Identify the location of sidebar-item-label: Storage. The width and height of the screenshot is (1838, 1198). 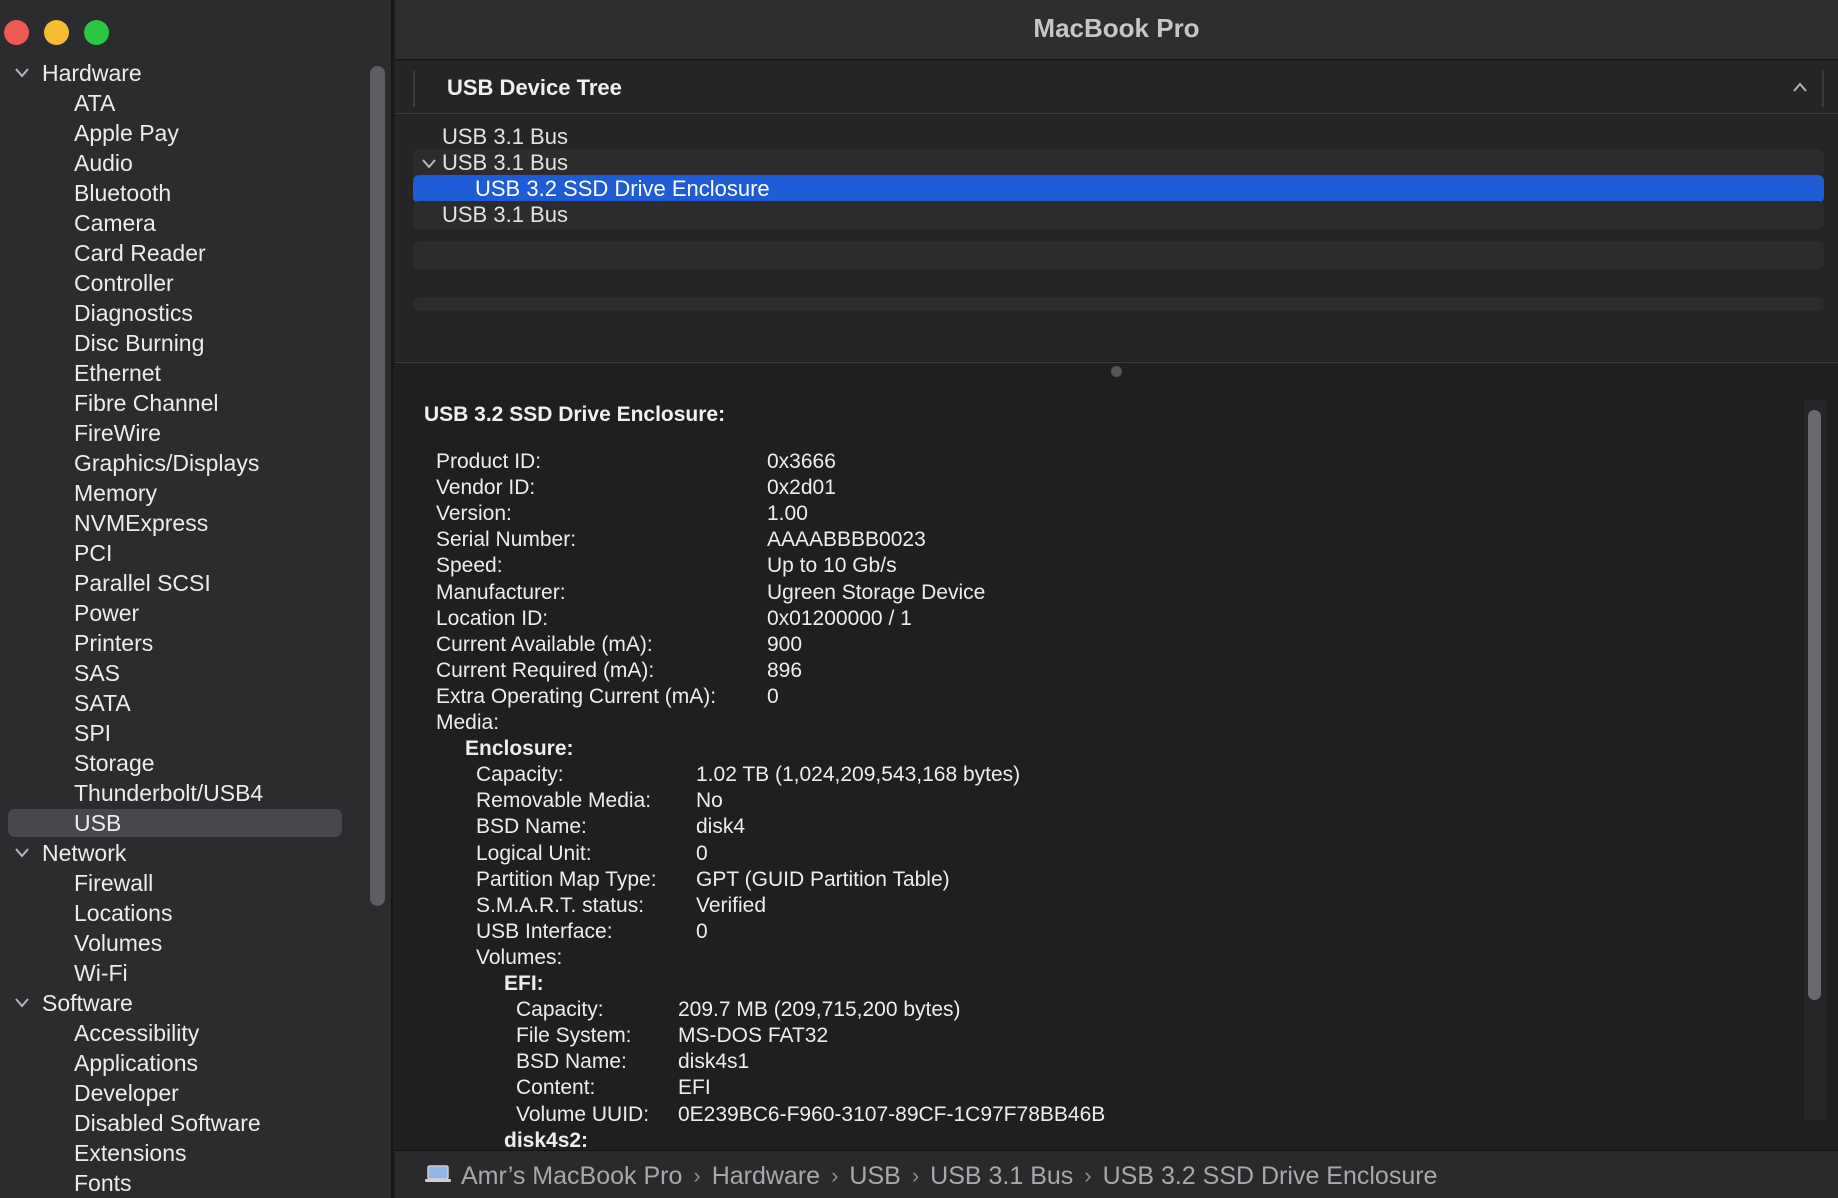
(114, 763).